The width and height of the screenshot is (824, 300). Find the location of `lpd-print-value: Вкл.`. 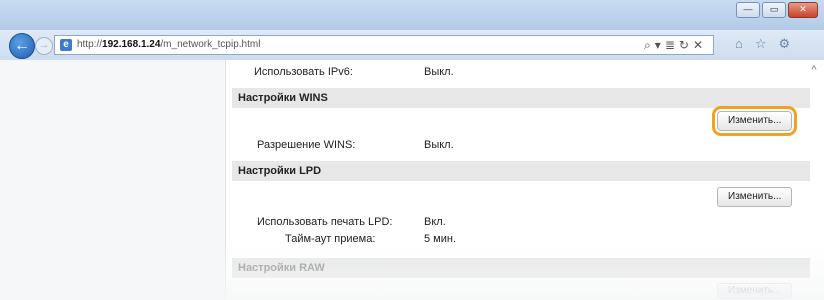

lpd-print-value: Вкл. is located at coordinates (435, 222).